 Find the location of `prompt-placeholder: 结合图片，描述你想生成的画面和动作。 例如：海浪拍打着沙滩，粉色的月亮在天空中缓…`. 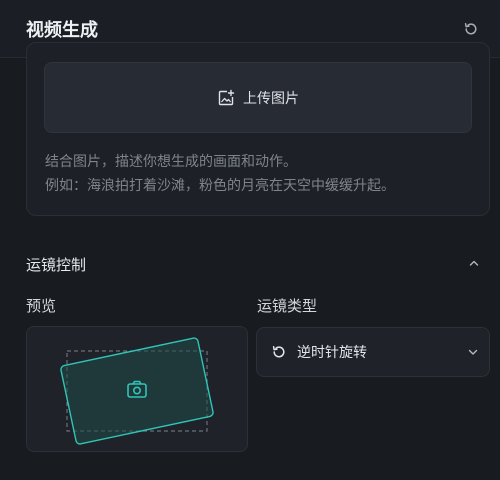

prompt-placeholder: 结合图片，描述你想生成的画面和动作。 例如：海浪拍打着沙滩，粉色的月亮在天空中缓… is located at coordinates (265, 174).